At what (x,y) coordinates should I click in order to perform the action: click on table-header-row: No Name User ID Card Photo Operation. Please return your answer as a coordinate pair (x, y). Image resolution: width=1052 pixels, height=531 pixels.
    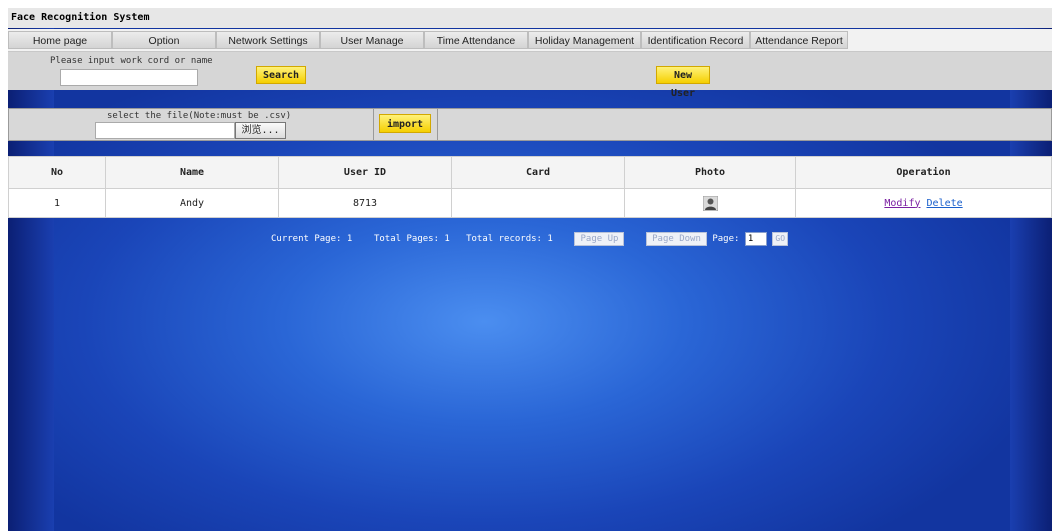
    Looking at the image, I should click on (530, 172).